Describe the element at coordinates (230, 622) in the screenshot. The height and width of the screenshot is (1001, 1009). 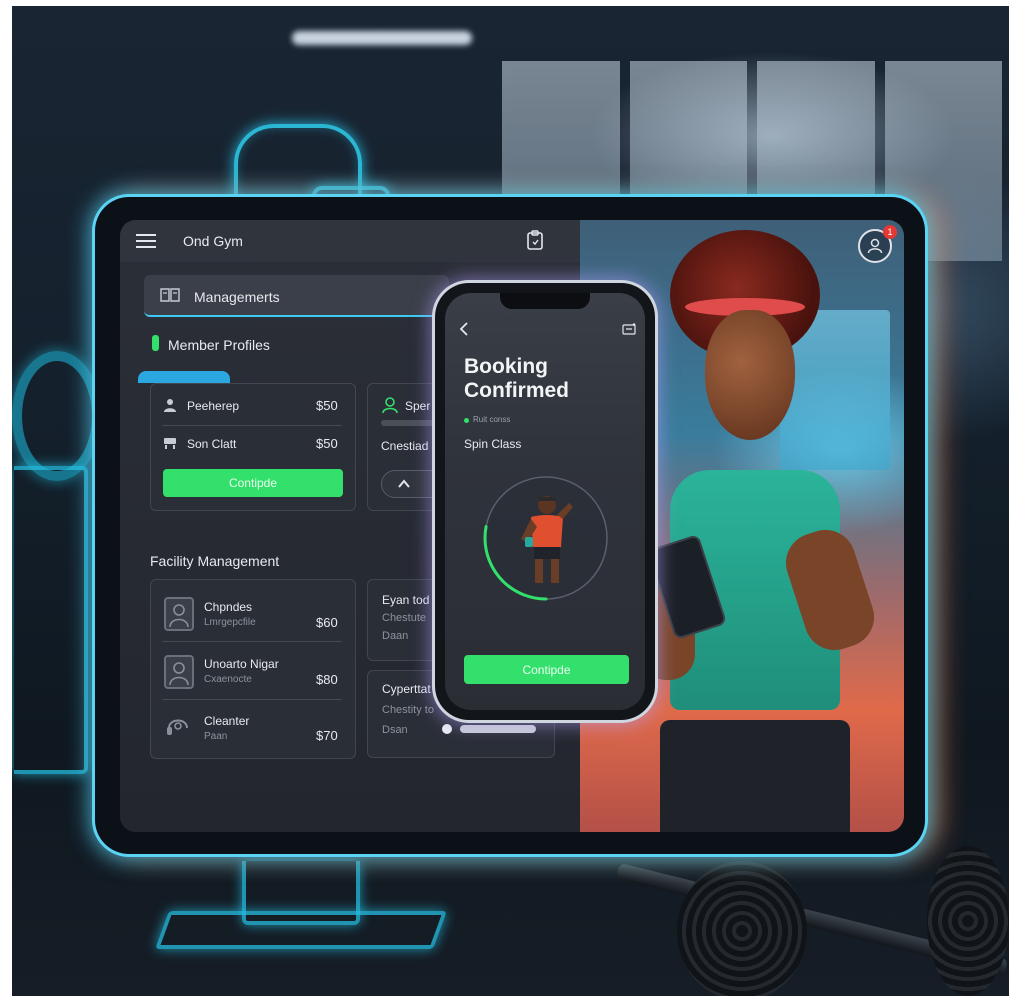
I see `facility-row-sub: Lmrgepcfile` at that location.